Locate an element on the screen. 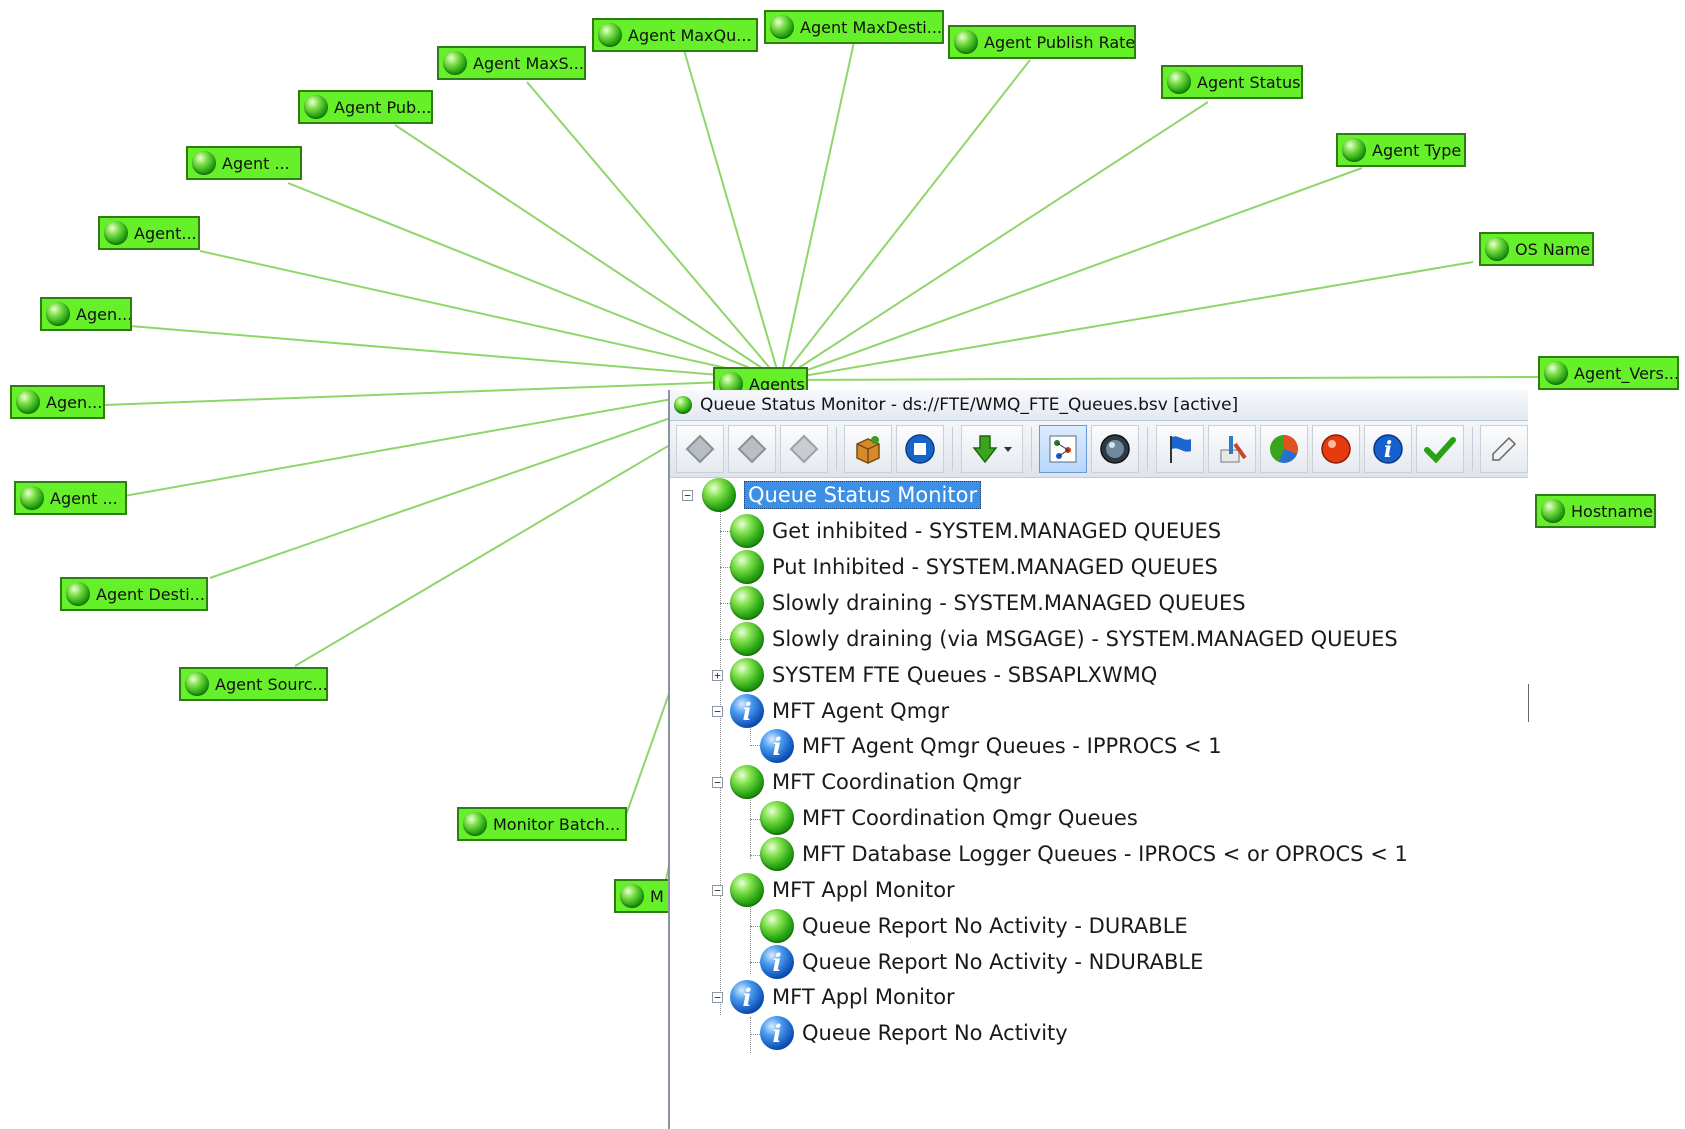  tree-item: i MFT Appl Monitor is located at coordinates (842, 997).